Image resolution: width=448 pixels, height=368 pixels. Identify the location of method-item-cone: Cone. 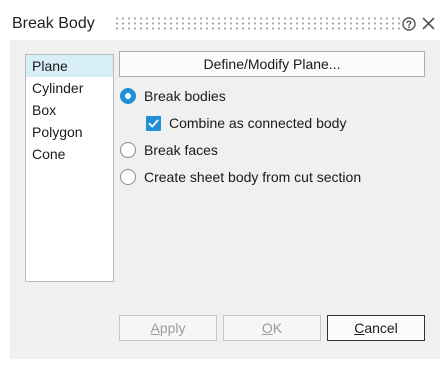
(69, 154).